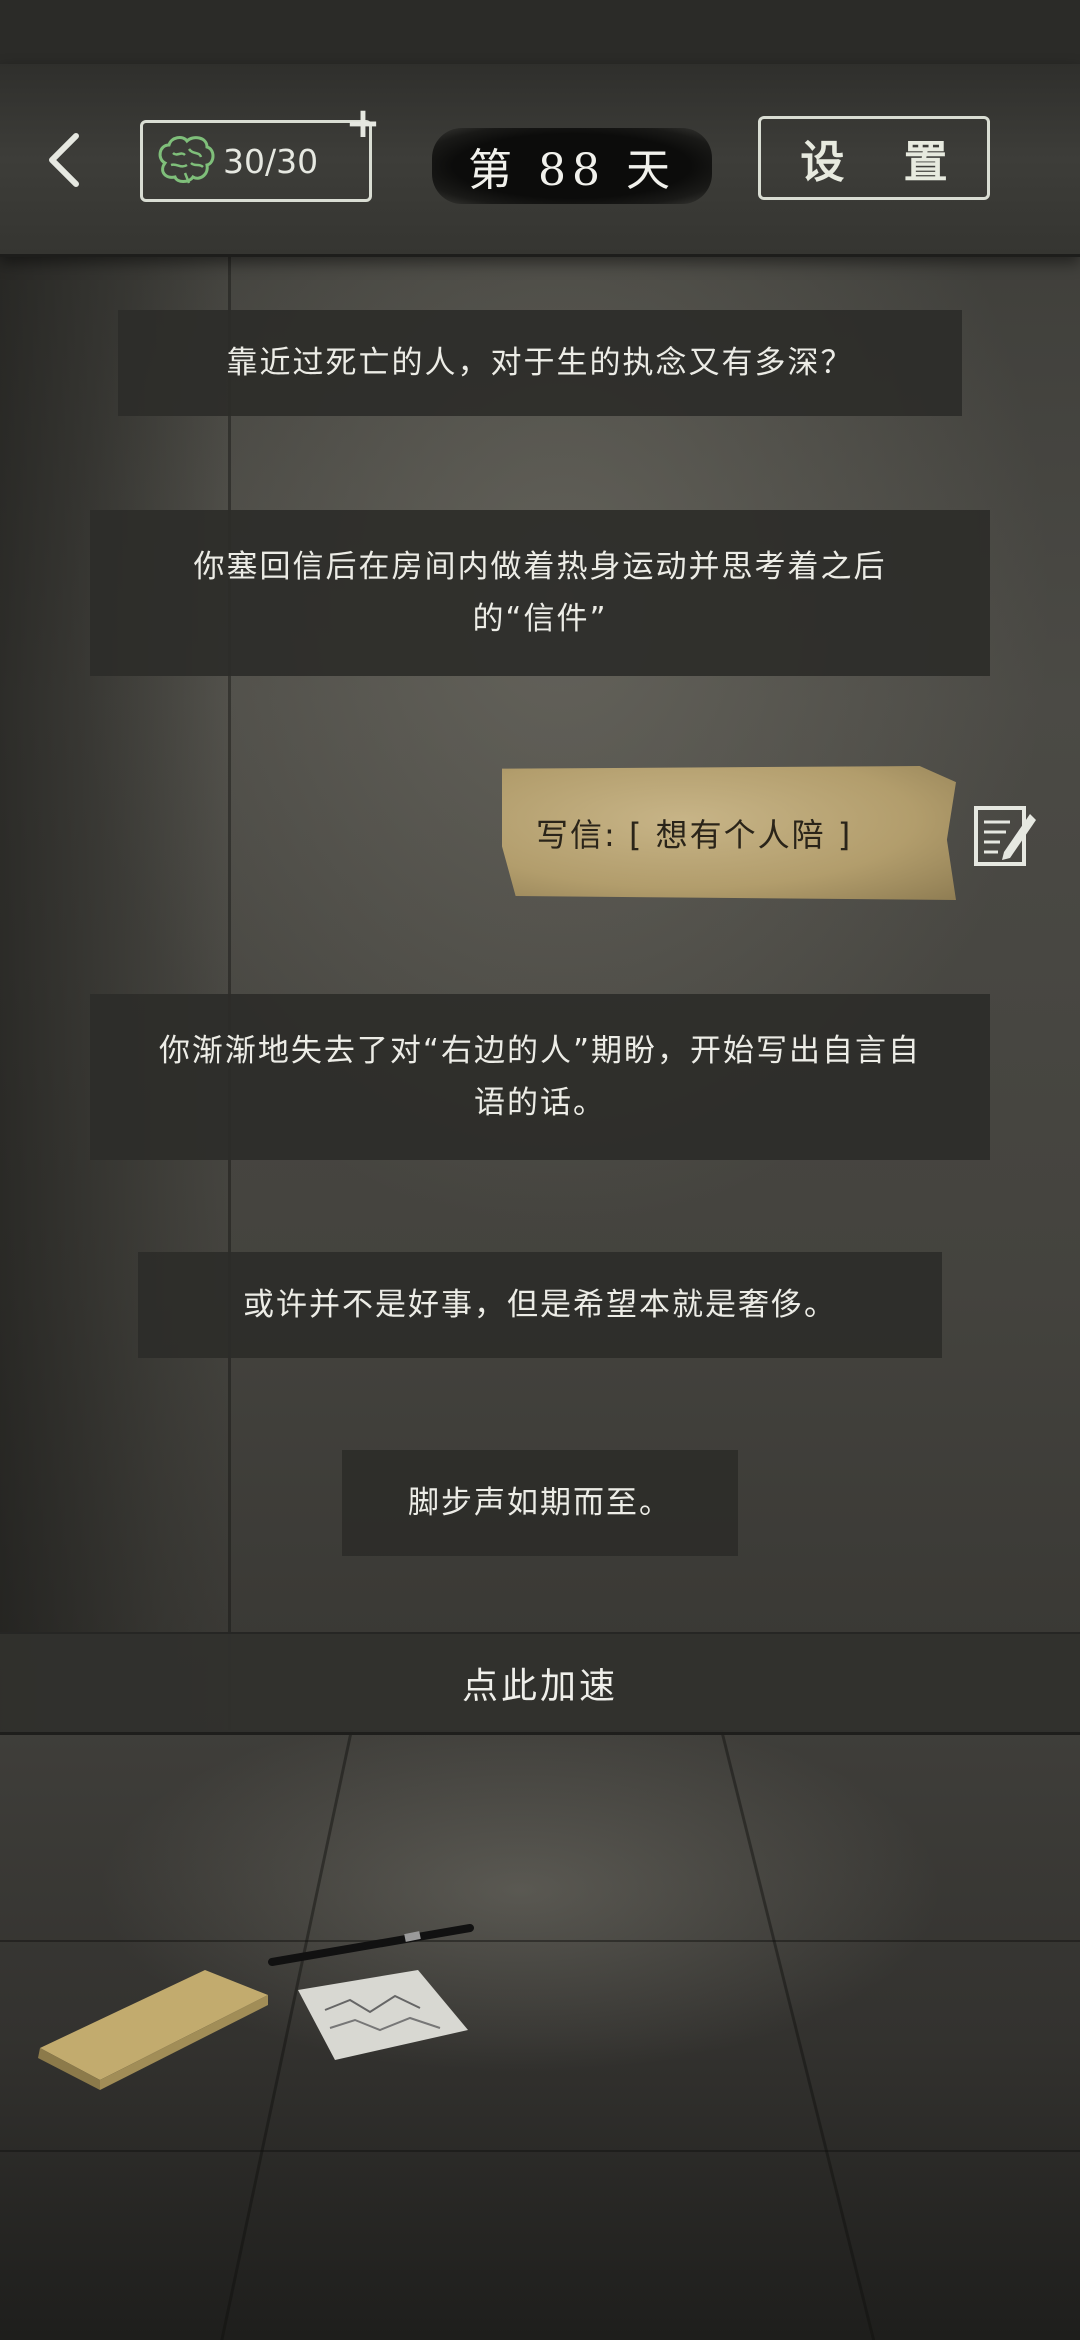 The height and width of the screenshot is (2340, 1080). I want to click on chevron-left-icon, so click(64, 160).